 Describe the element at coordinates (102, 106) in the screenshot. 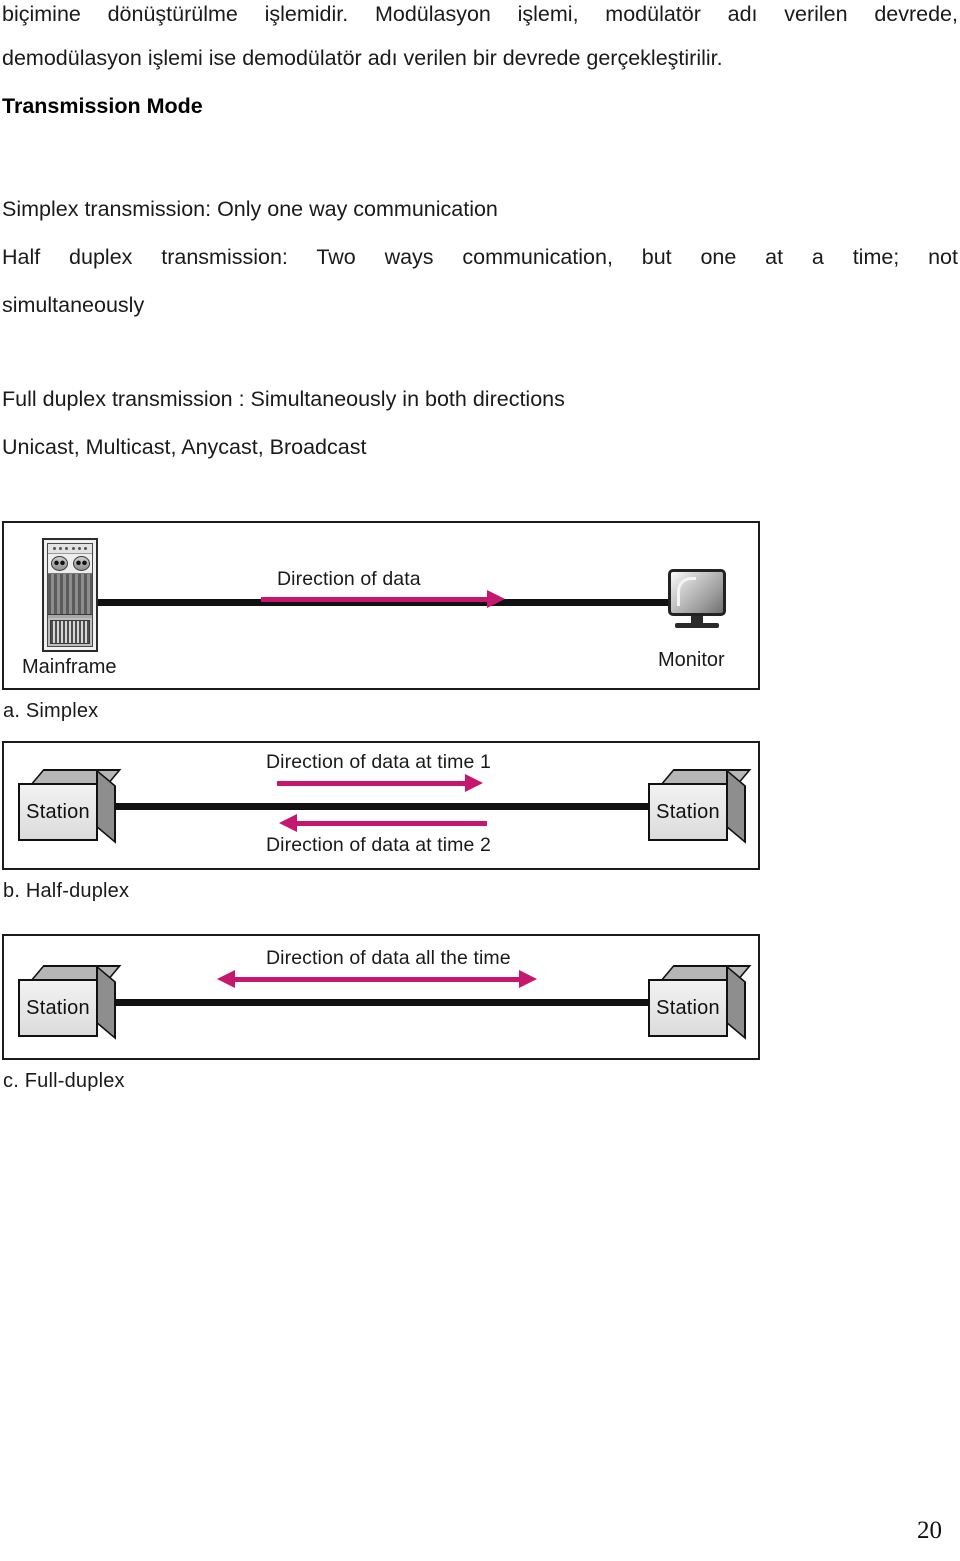

I see `section-heading: Transmission Mode` at that location.